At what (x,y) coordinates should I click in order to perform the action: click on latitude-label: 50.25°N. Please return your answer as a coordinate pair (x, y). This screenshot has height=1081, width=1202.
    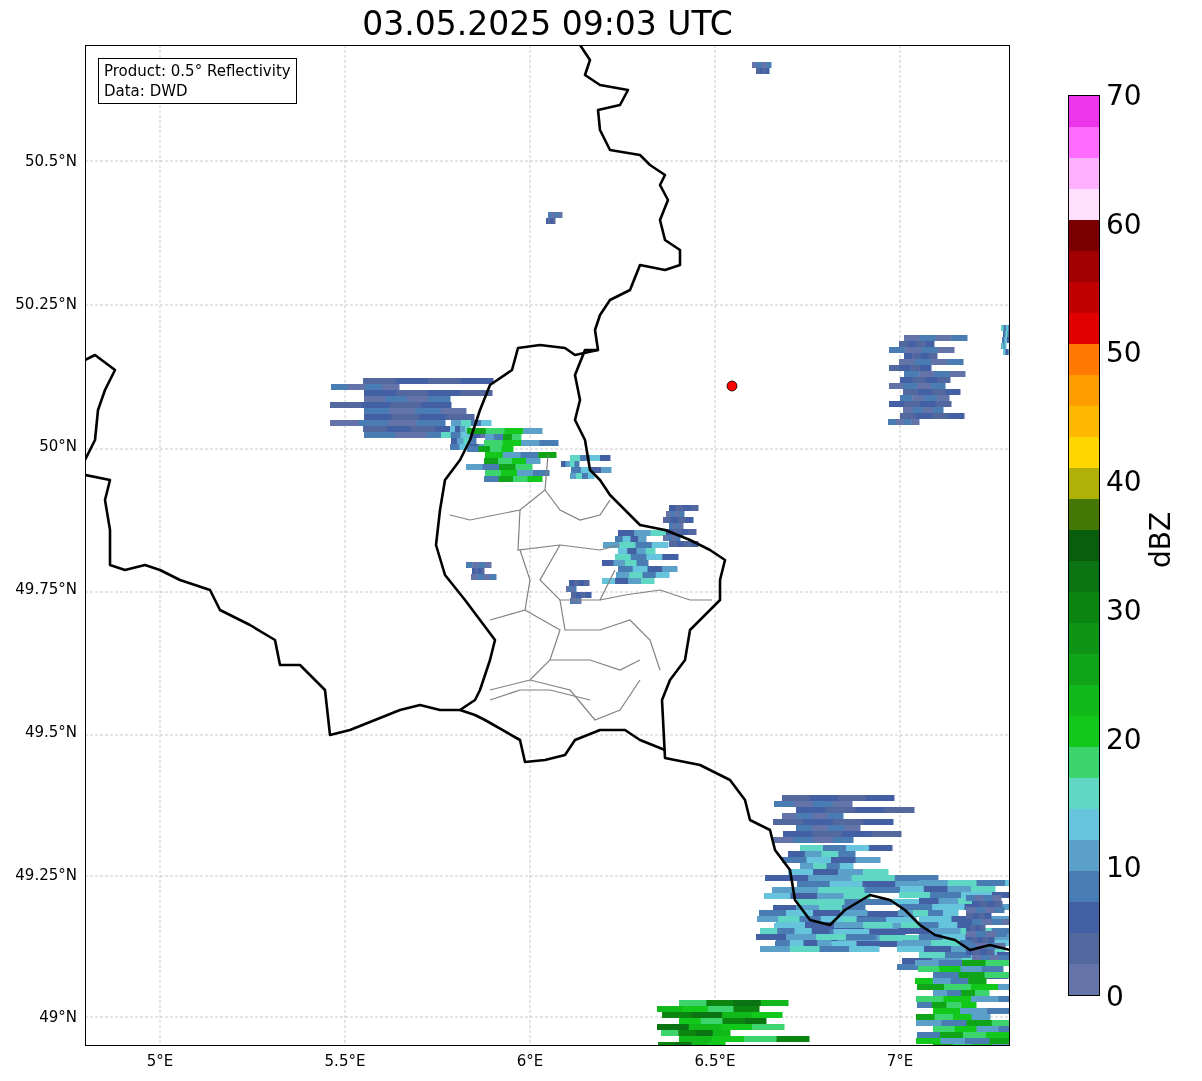
    Looking at the image, I should click on (46, 303).